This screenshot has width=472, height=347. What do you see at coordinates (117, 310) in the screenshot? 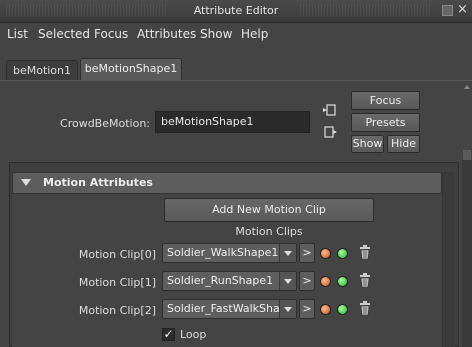
I see `clip-label-2: Motion Clip[2]` at bounding box center [117, 310].